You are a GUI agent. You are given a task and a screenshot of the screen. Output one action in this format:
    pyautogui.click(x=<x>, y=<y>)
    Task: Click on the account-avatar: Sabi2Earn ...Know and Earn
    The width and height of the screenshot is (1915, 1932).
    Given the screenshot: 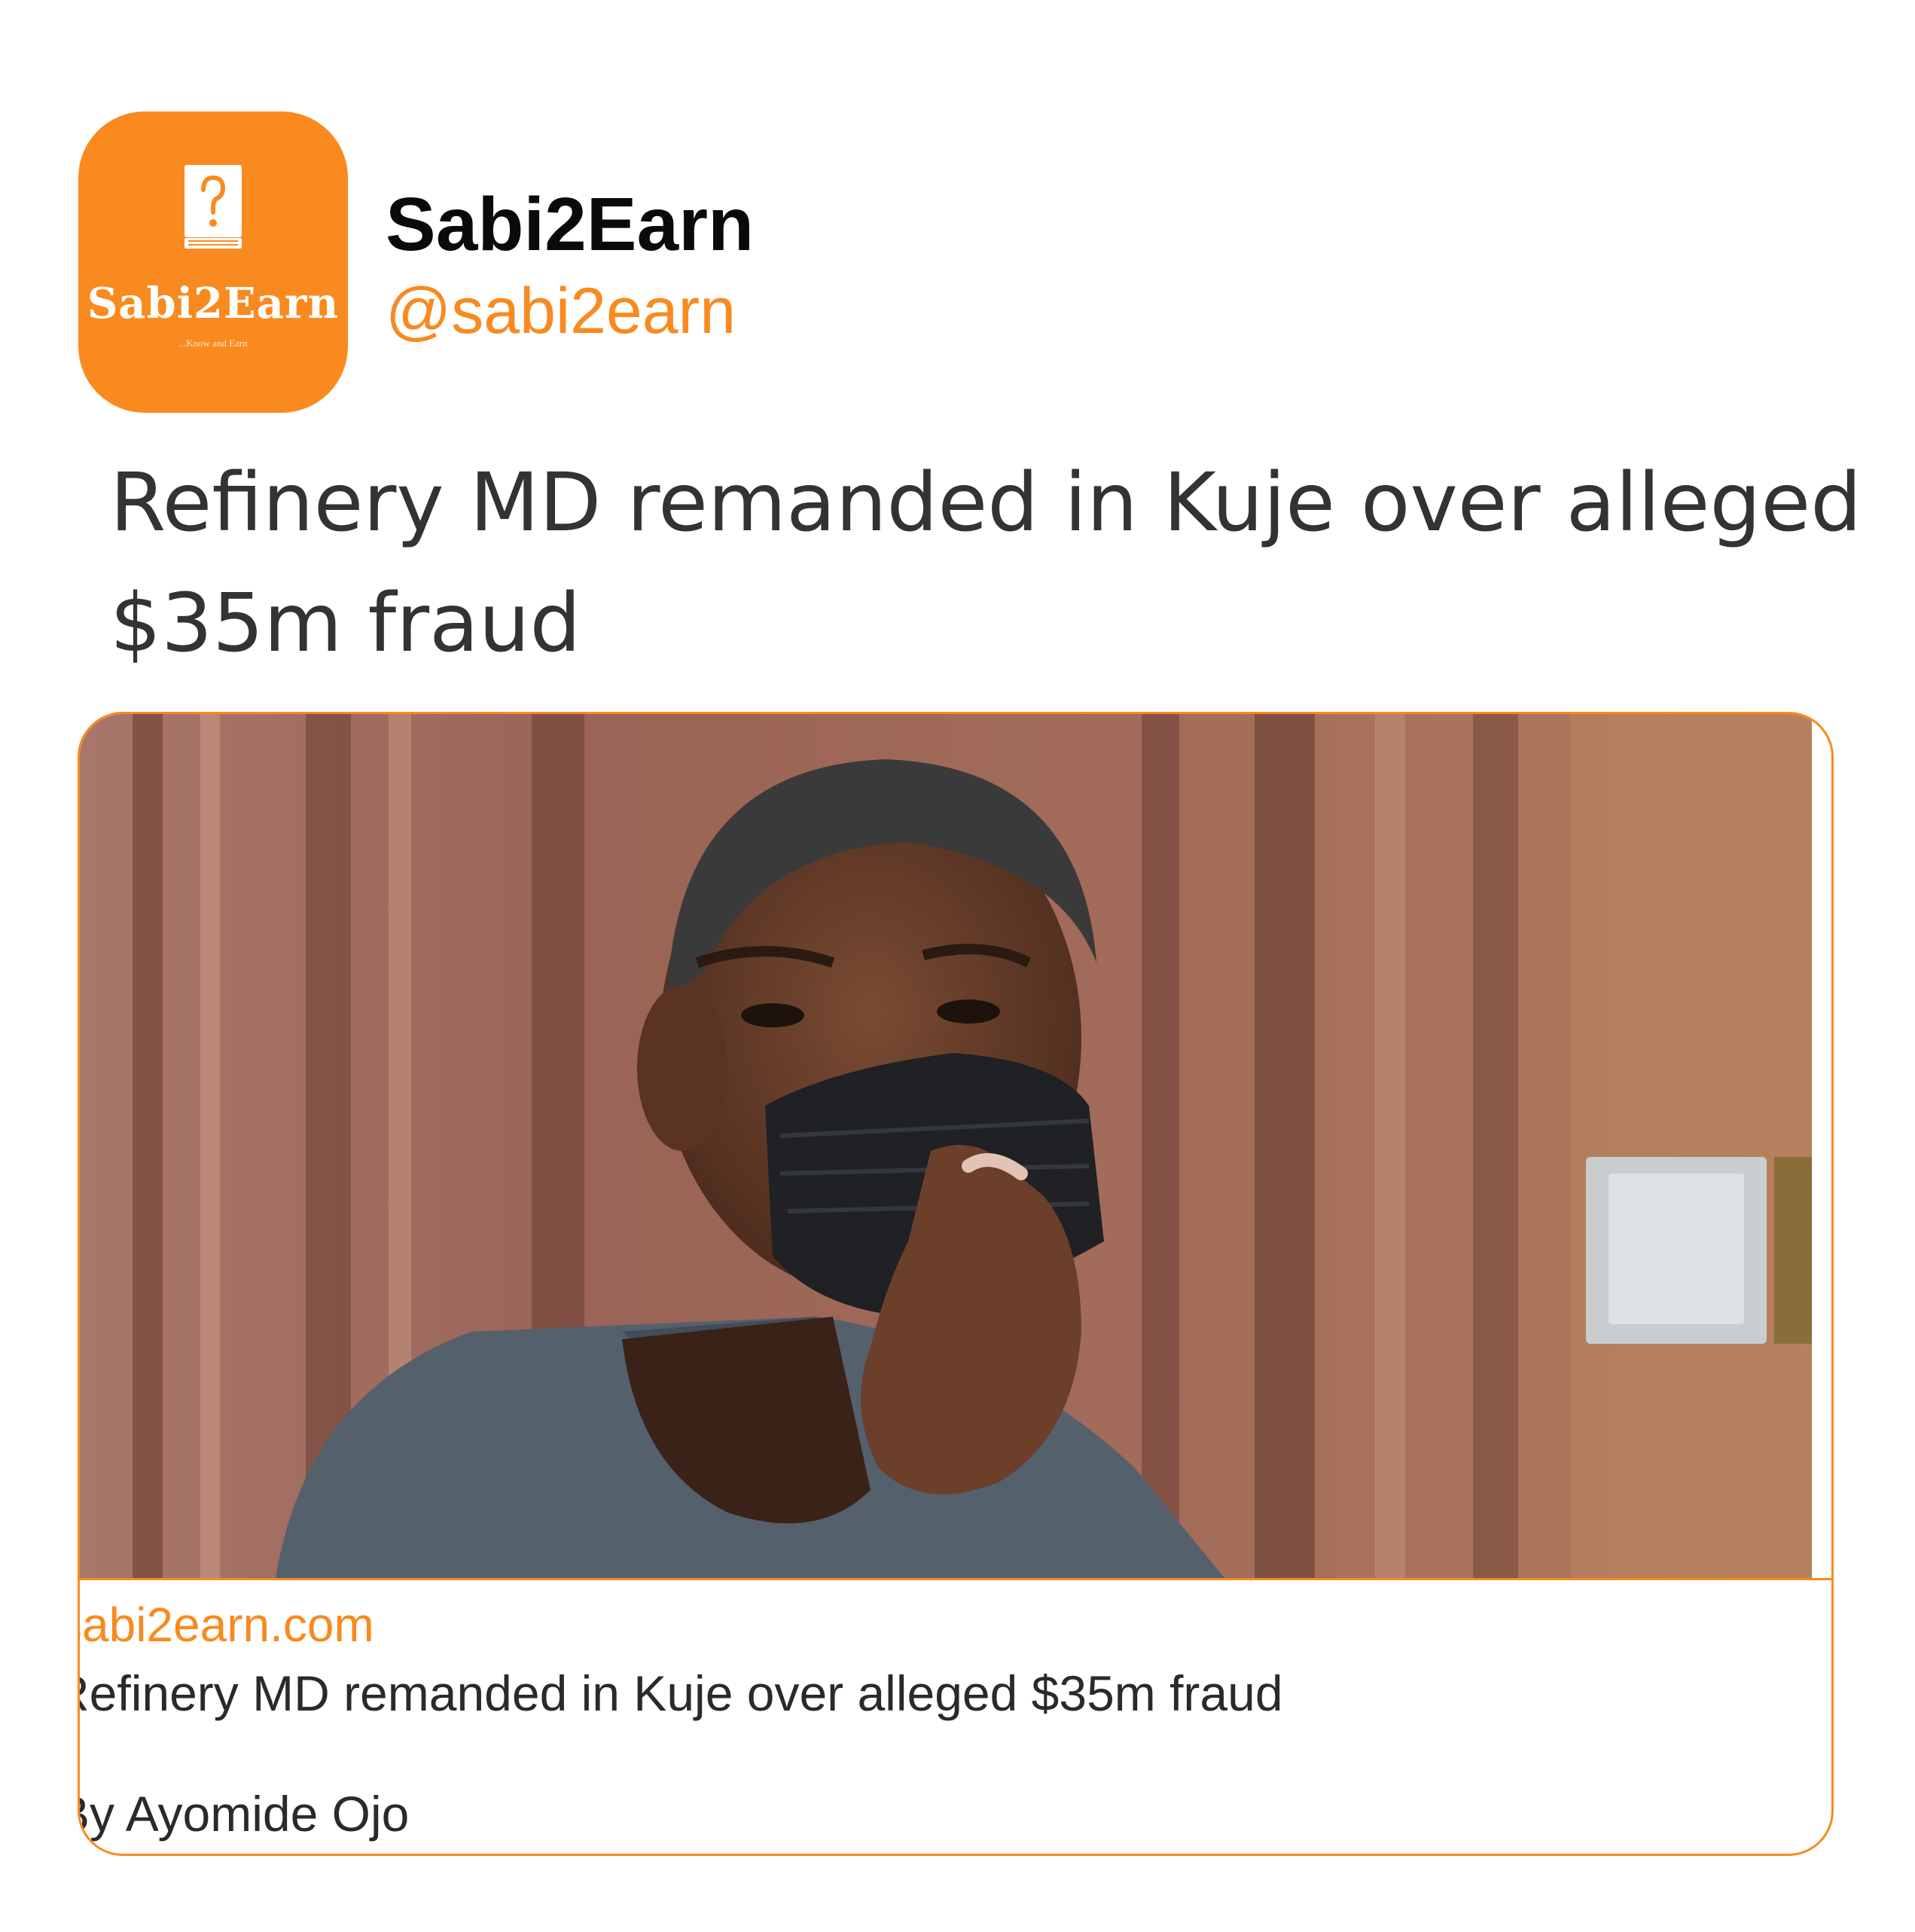 What is the action you would take?
    pyautogui.click(x=213, y=262)
    